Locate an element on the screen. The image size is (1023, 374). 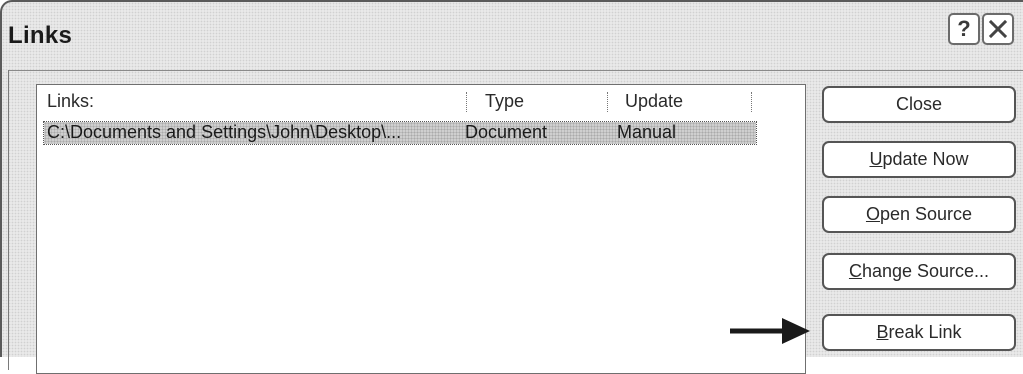
close-window-button is located at coordinates (998, 29).